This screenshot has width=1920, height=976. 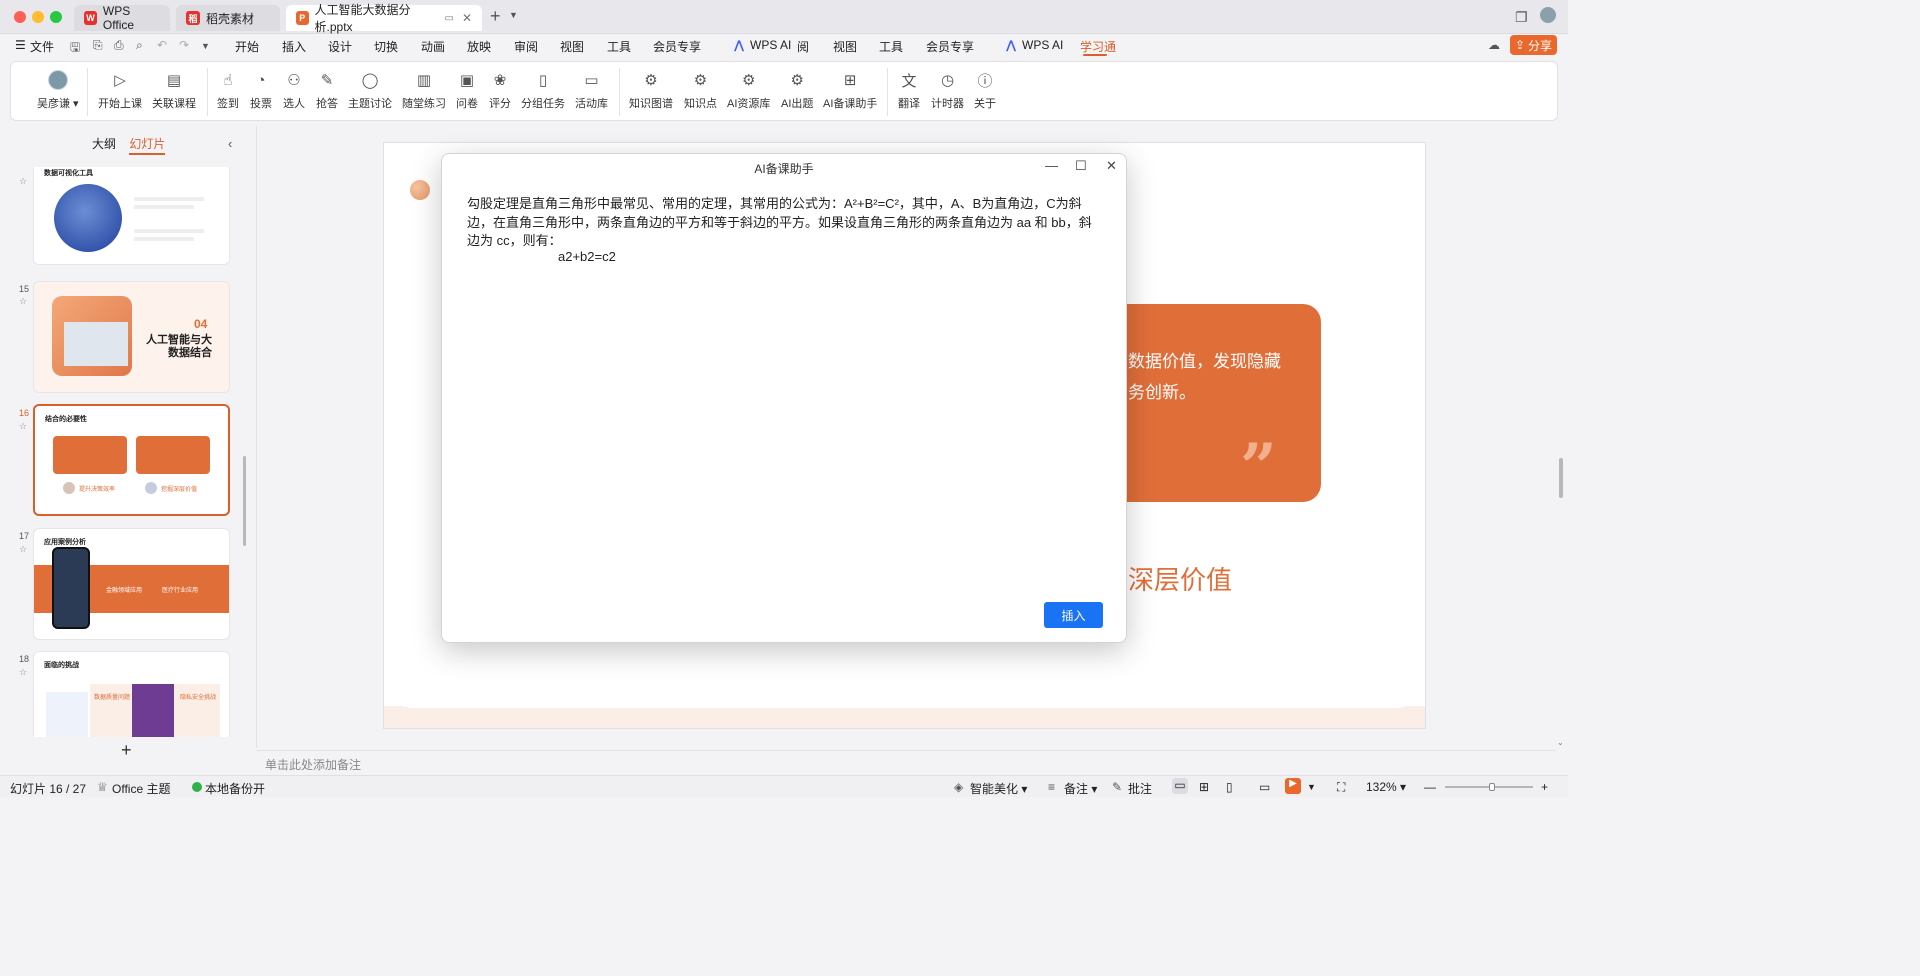 I want to click on menu-view: 视图, so click(x=572, y=46).